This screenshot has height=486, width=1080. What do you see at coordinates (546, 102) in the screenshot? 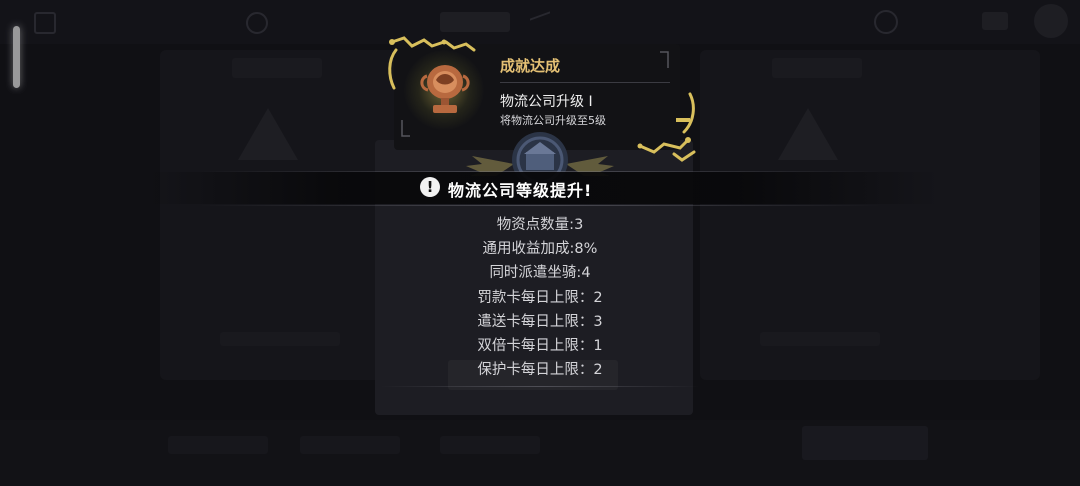
I see `achievement-name: 物流公司升级 Ⅰ` at bounding box center [546, 102].